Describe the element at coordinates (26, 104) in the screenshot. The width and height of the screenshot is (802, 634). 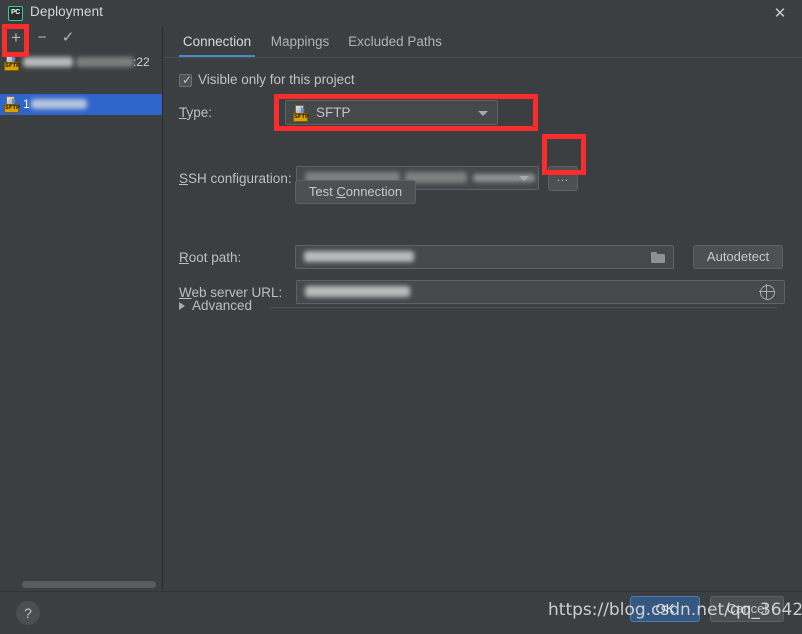
I see `server-index-label: 1` at that location.